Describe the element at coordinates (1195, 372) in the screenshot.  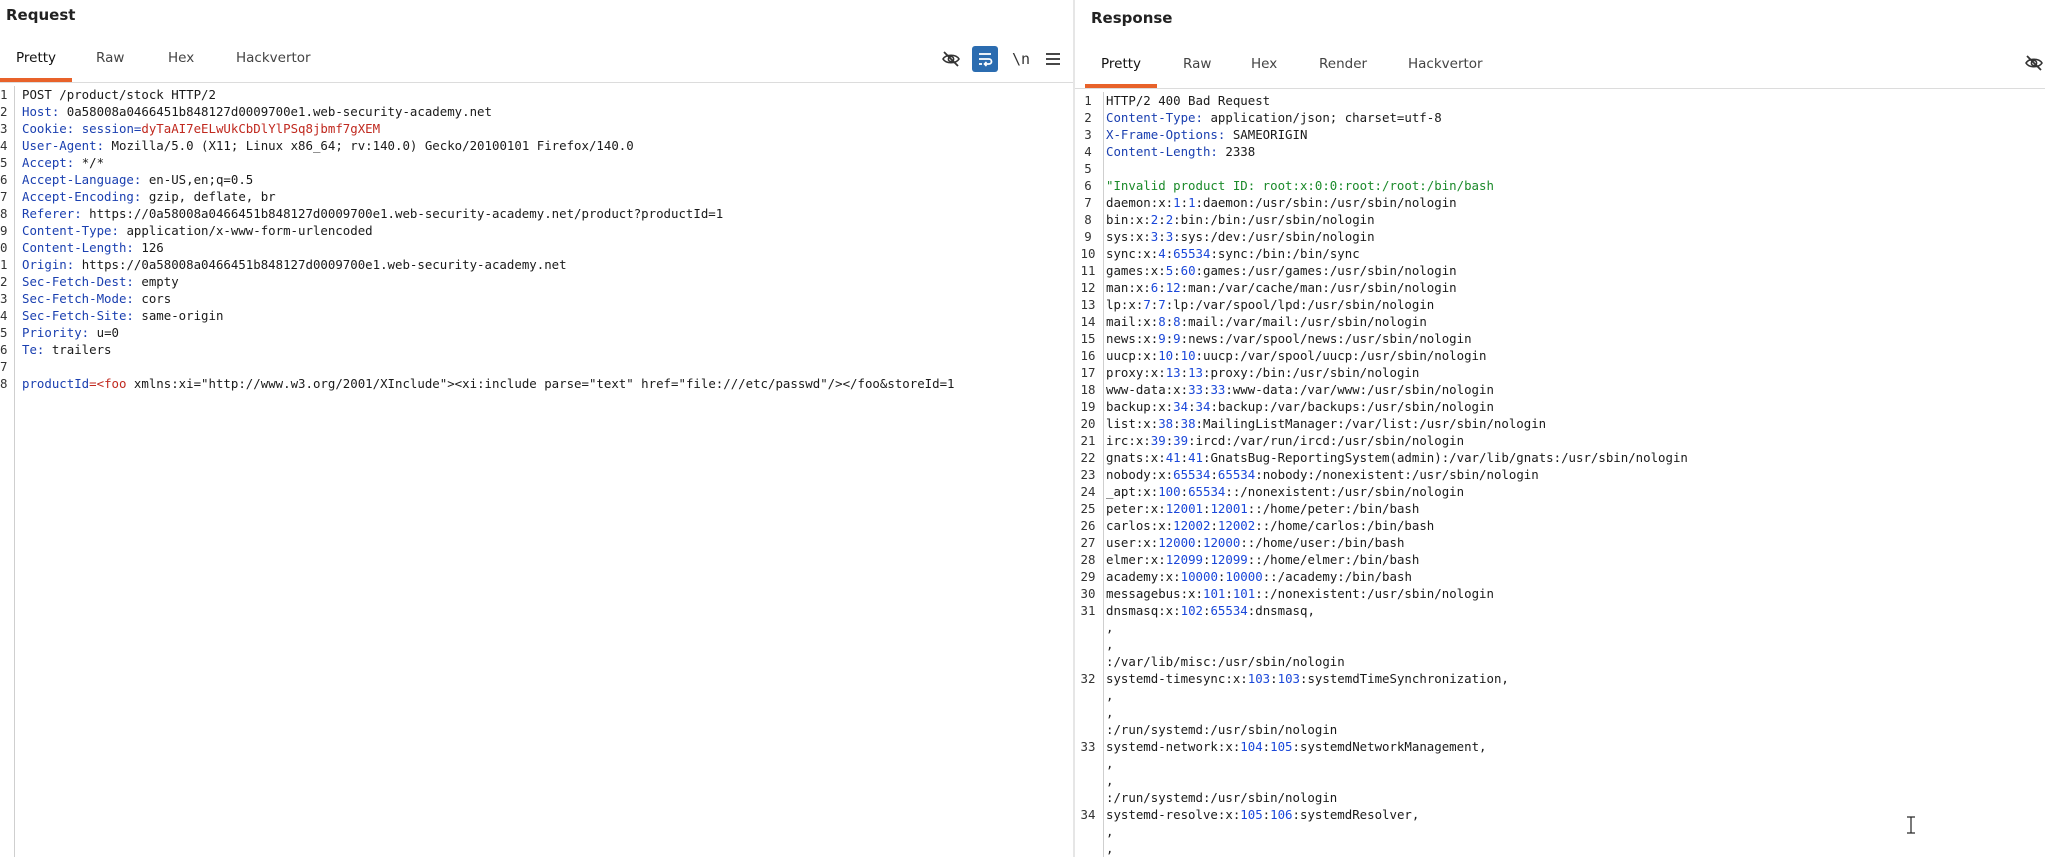
I see `response-token: 13` at that location.